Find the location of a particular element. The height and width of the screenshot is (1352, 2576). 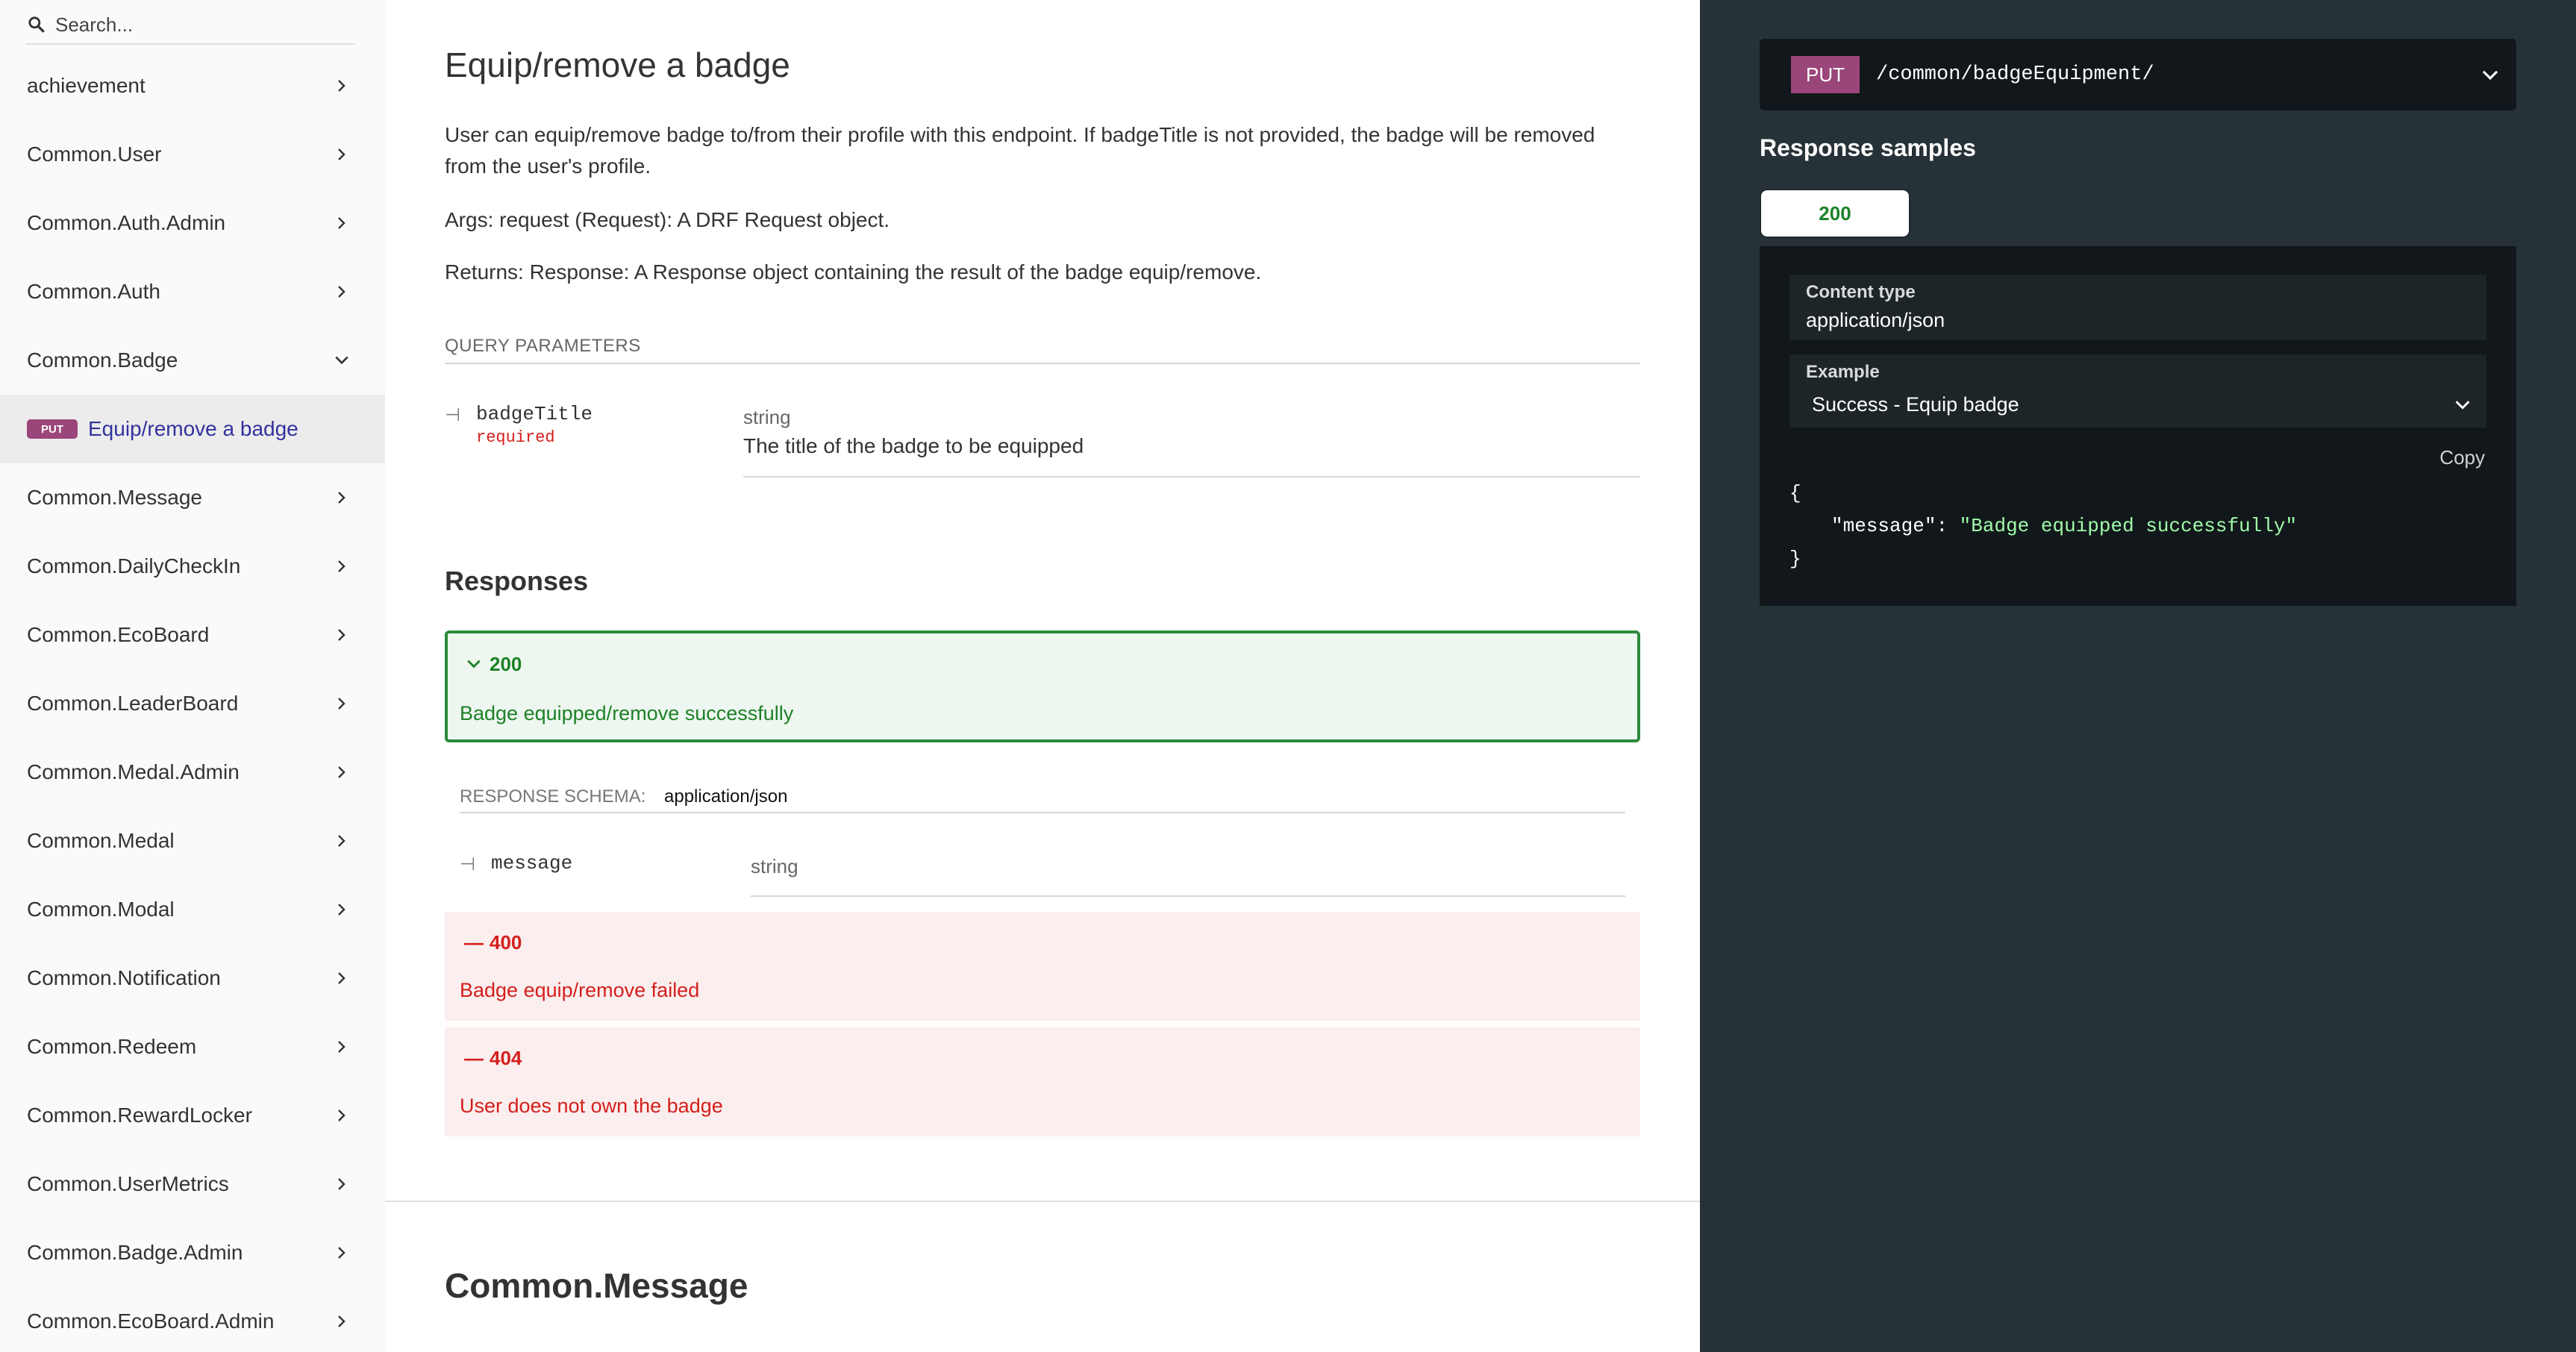

sidebar-item-label: Common.User is located at coordinates (94, 154).